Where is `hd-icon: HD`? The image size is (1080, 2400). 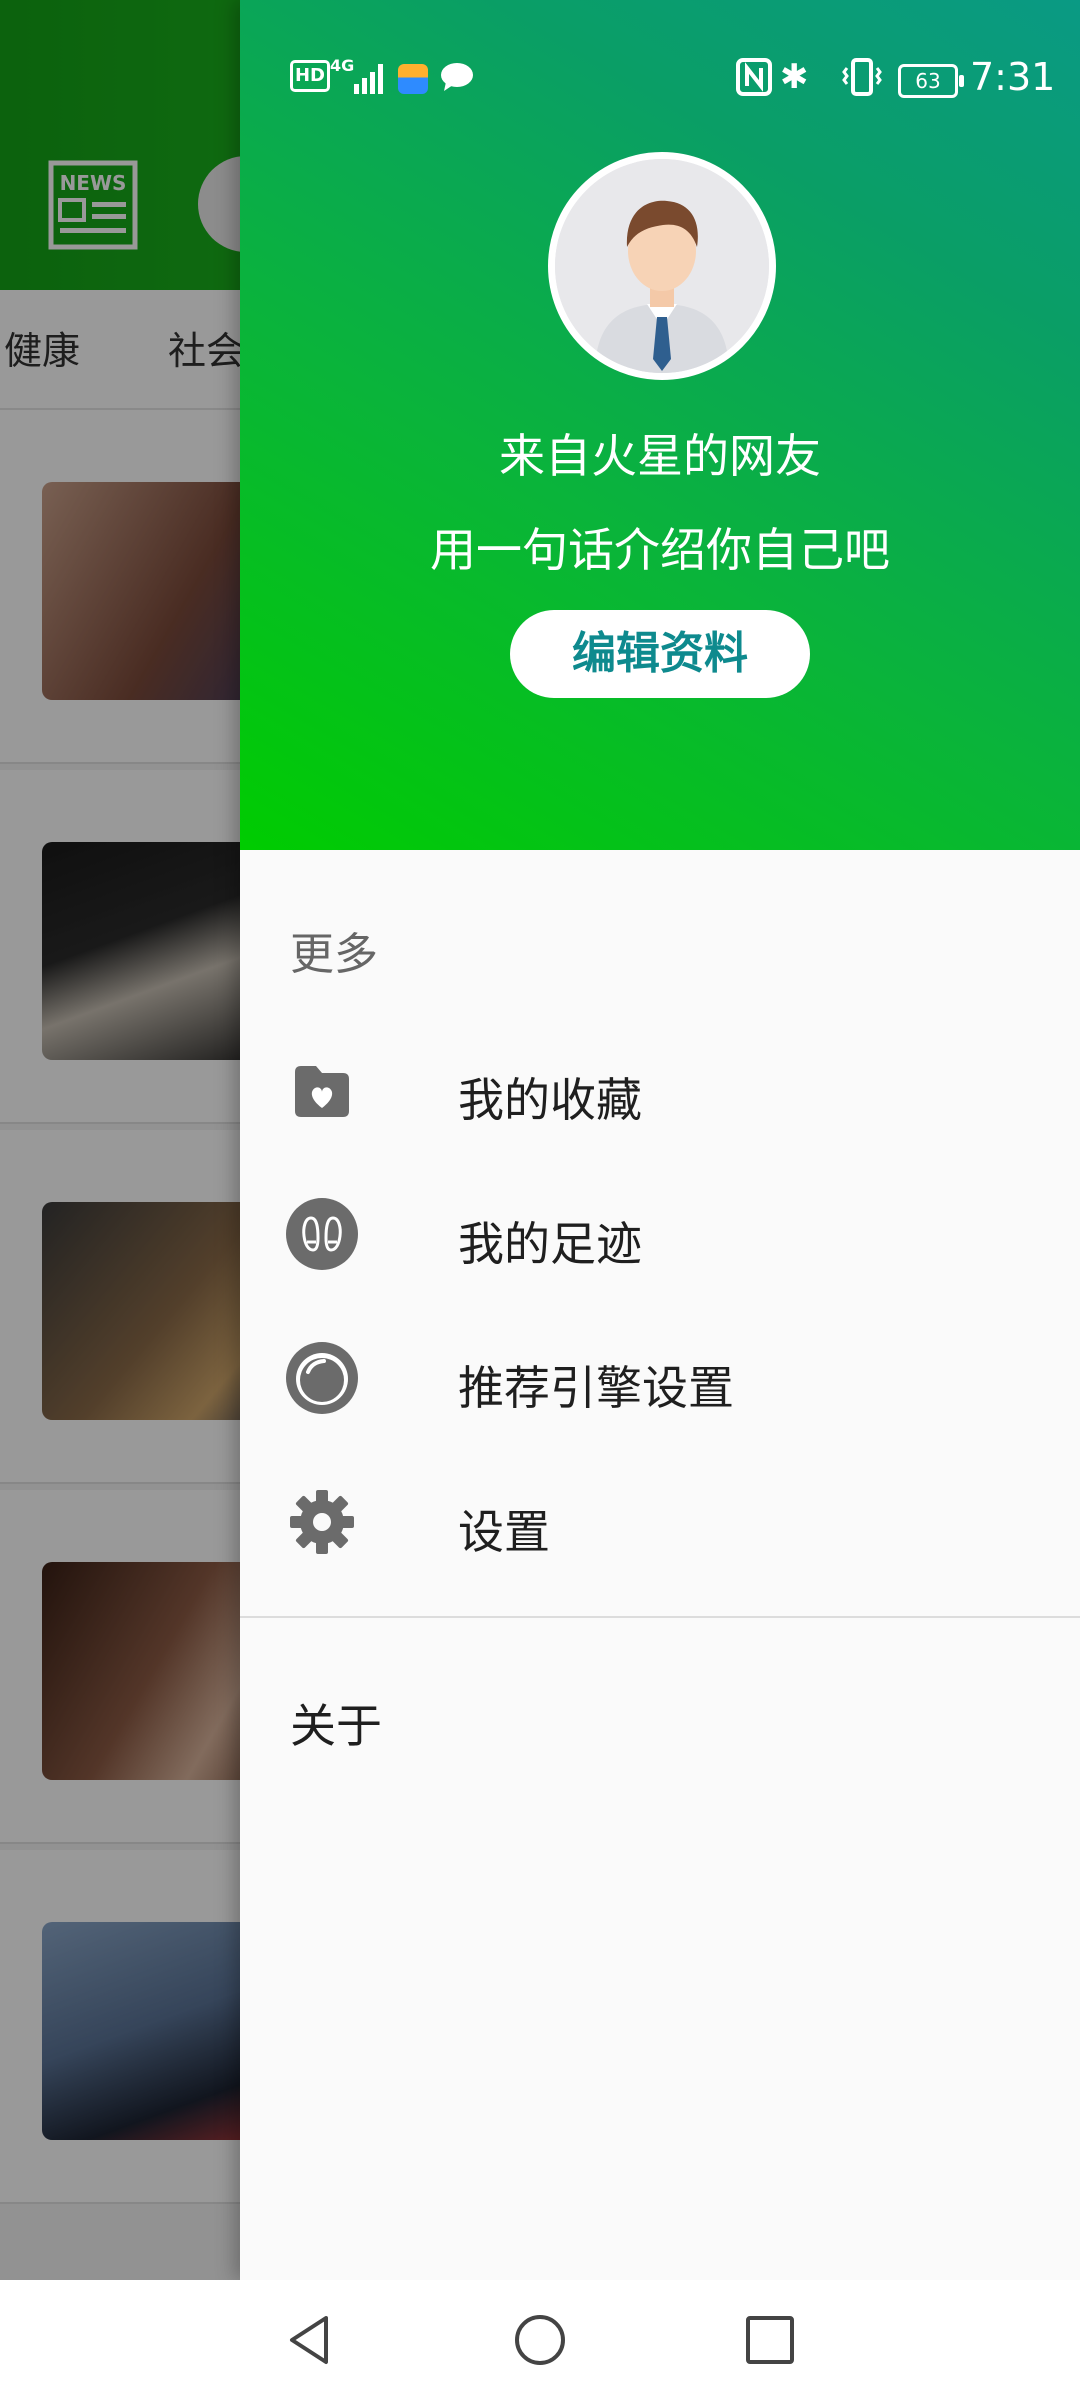 hd-icon: HD is located at coordinates (310, 76).